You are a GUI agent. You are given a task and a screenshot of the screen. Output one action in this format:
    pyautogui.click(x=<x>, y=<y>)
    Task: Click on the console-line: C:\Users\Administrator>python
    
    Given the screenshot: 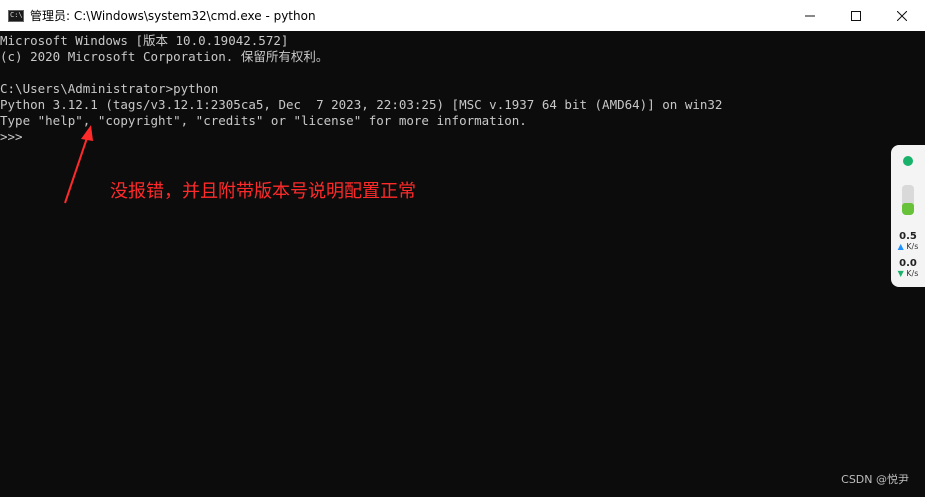 What is the action you would take?
    pyautogui.click(x=109, y=88)
    